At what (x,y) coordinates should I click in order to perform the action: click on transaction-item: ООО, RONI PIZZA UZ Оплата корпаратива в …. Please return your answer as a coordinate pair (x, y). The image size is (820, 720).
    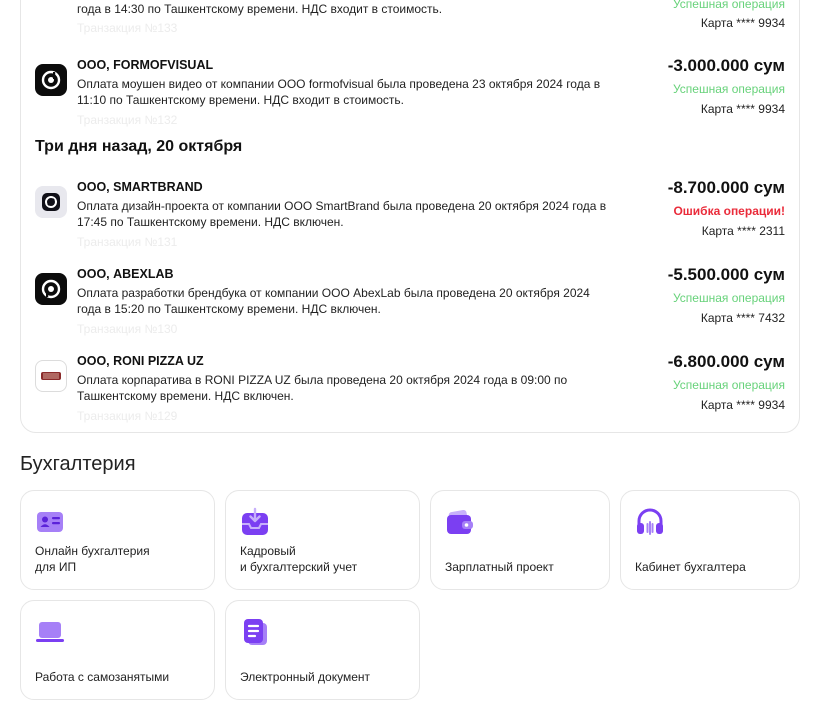
    Looking at the image, I should click on (410, 392).